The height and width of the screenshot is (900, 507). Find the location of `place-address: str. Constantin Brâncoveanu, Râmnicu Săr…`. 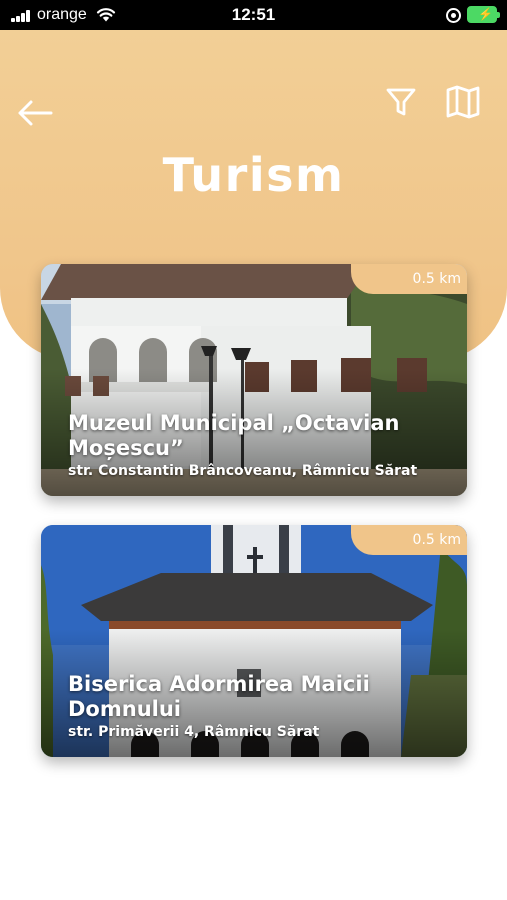

place-address: str. Constantin Brâncoveanu, Râmnicu Săr… is located at coordinates (243, 471).